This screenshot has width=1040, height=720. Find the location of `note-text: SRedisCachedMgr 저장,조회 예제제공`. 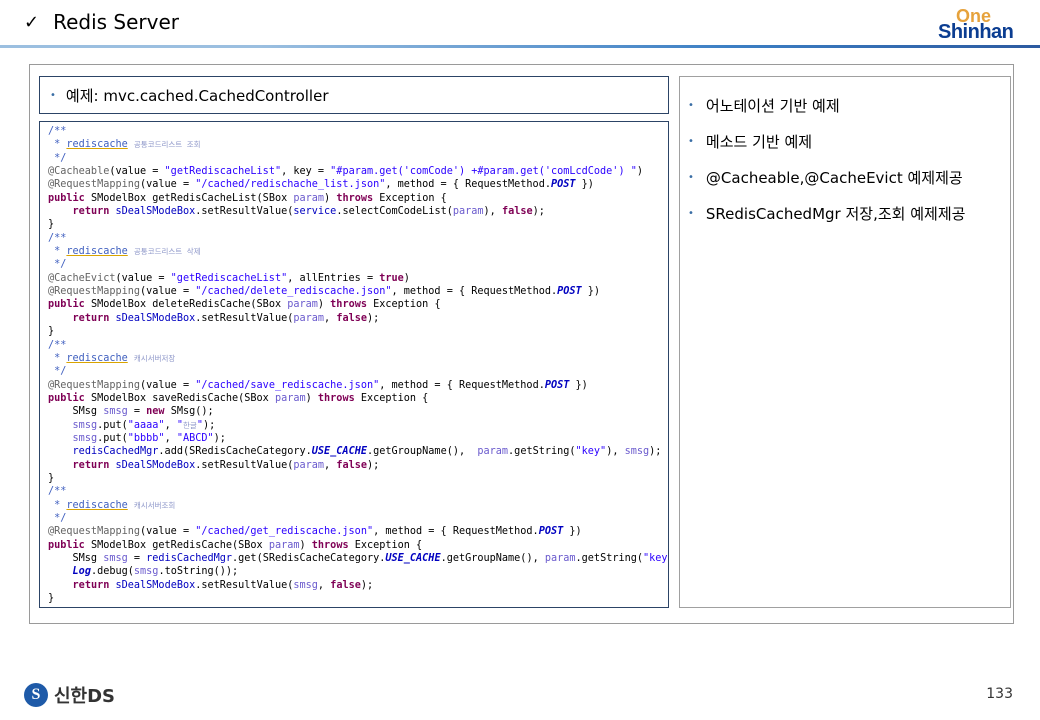

note-text: SRedisCachedMgr 저장,조회 예제제공 is located at coordinates (835, 213).